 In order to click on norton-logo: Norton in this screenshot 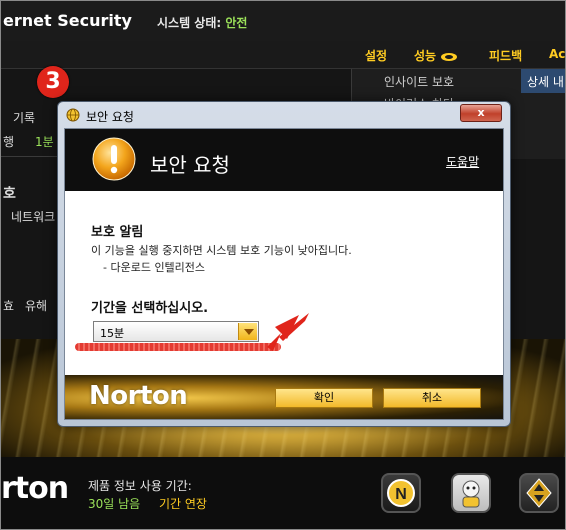, I will do `click(138, 396)`.